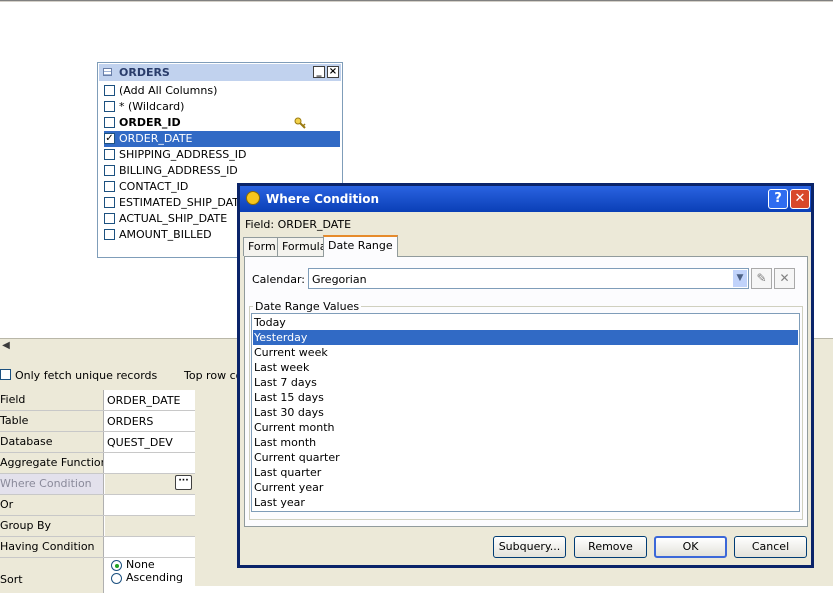  What do you see at coordinates (525, 487) in the screenshot?
I see `date-range-item: Current year` at bounding box center [525, 487].